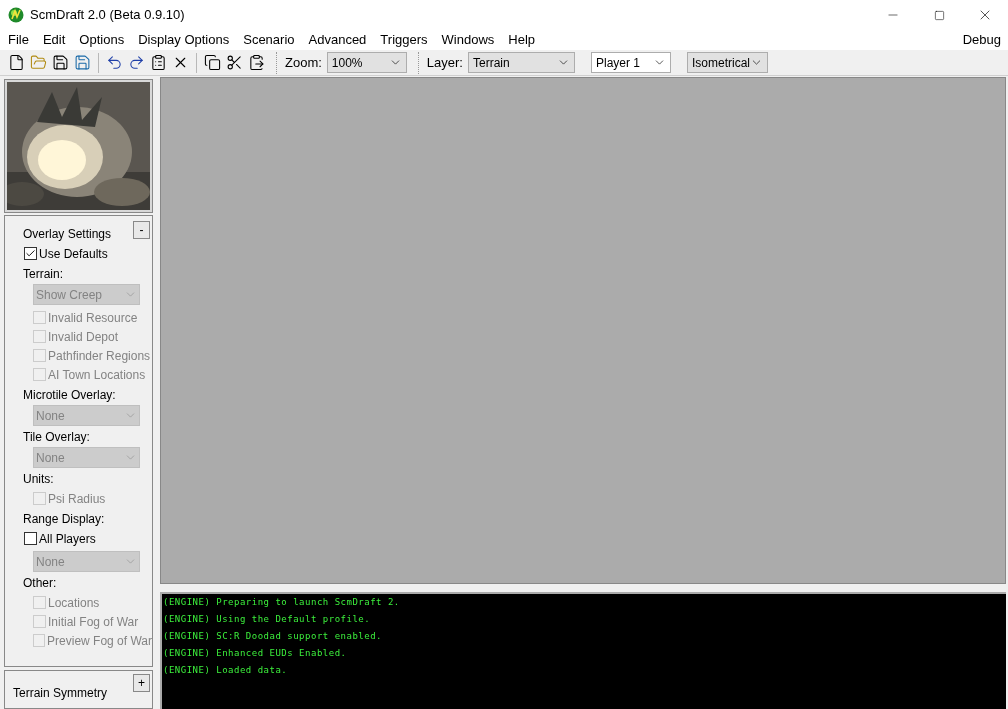 The width and height of the screenshot is (1008, 709). Describe the element at coordinates (18, 40) in the screenshot. I see `menu-item: File` at that location.